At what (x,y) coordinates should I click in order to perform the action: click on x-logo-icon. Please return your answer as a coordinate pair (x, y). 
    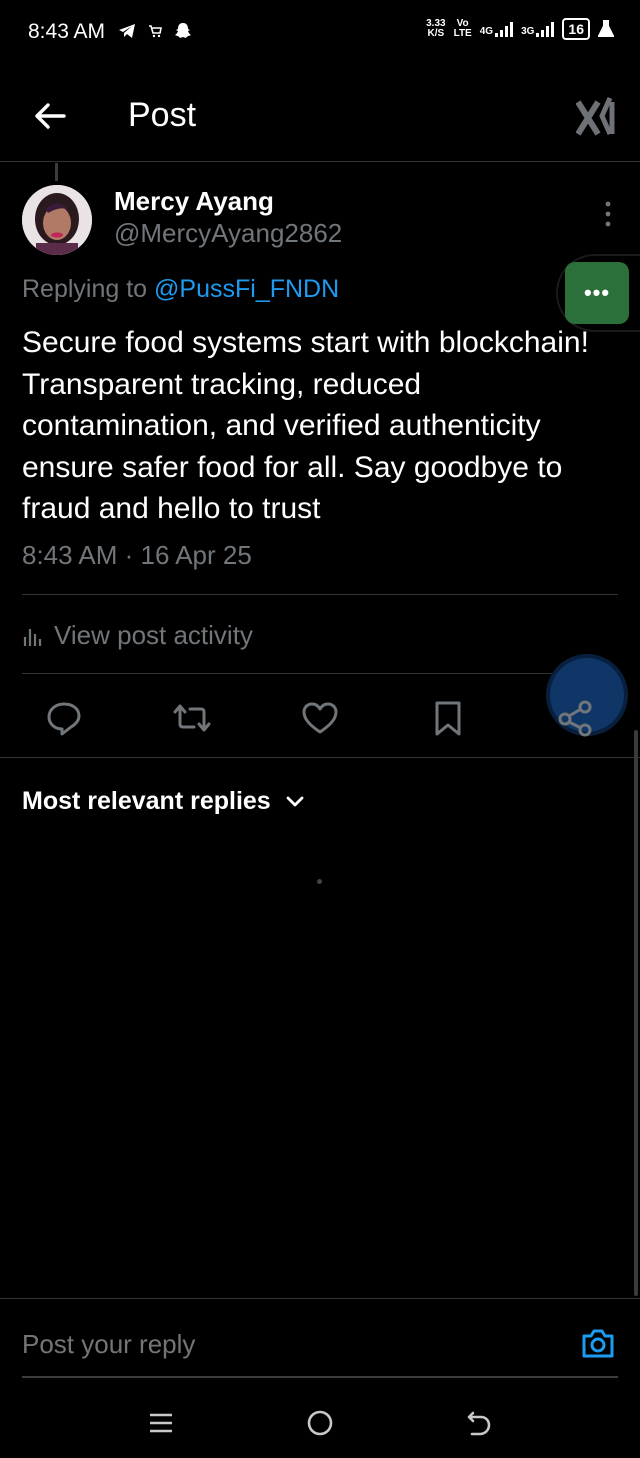
    Looking at the image, I should click on (595, 116).